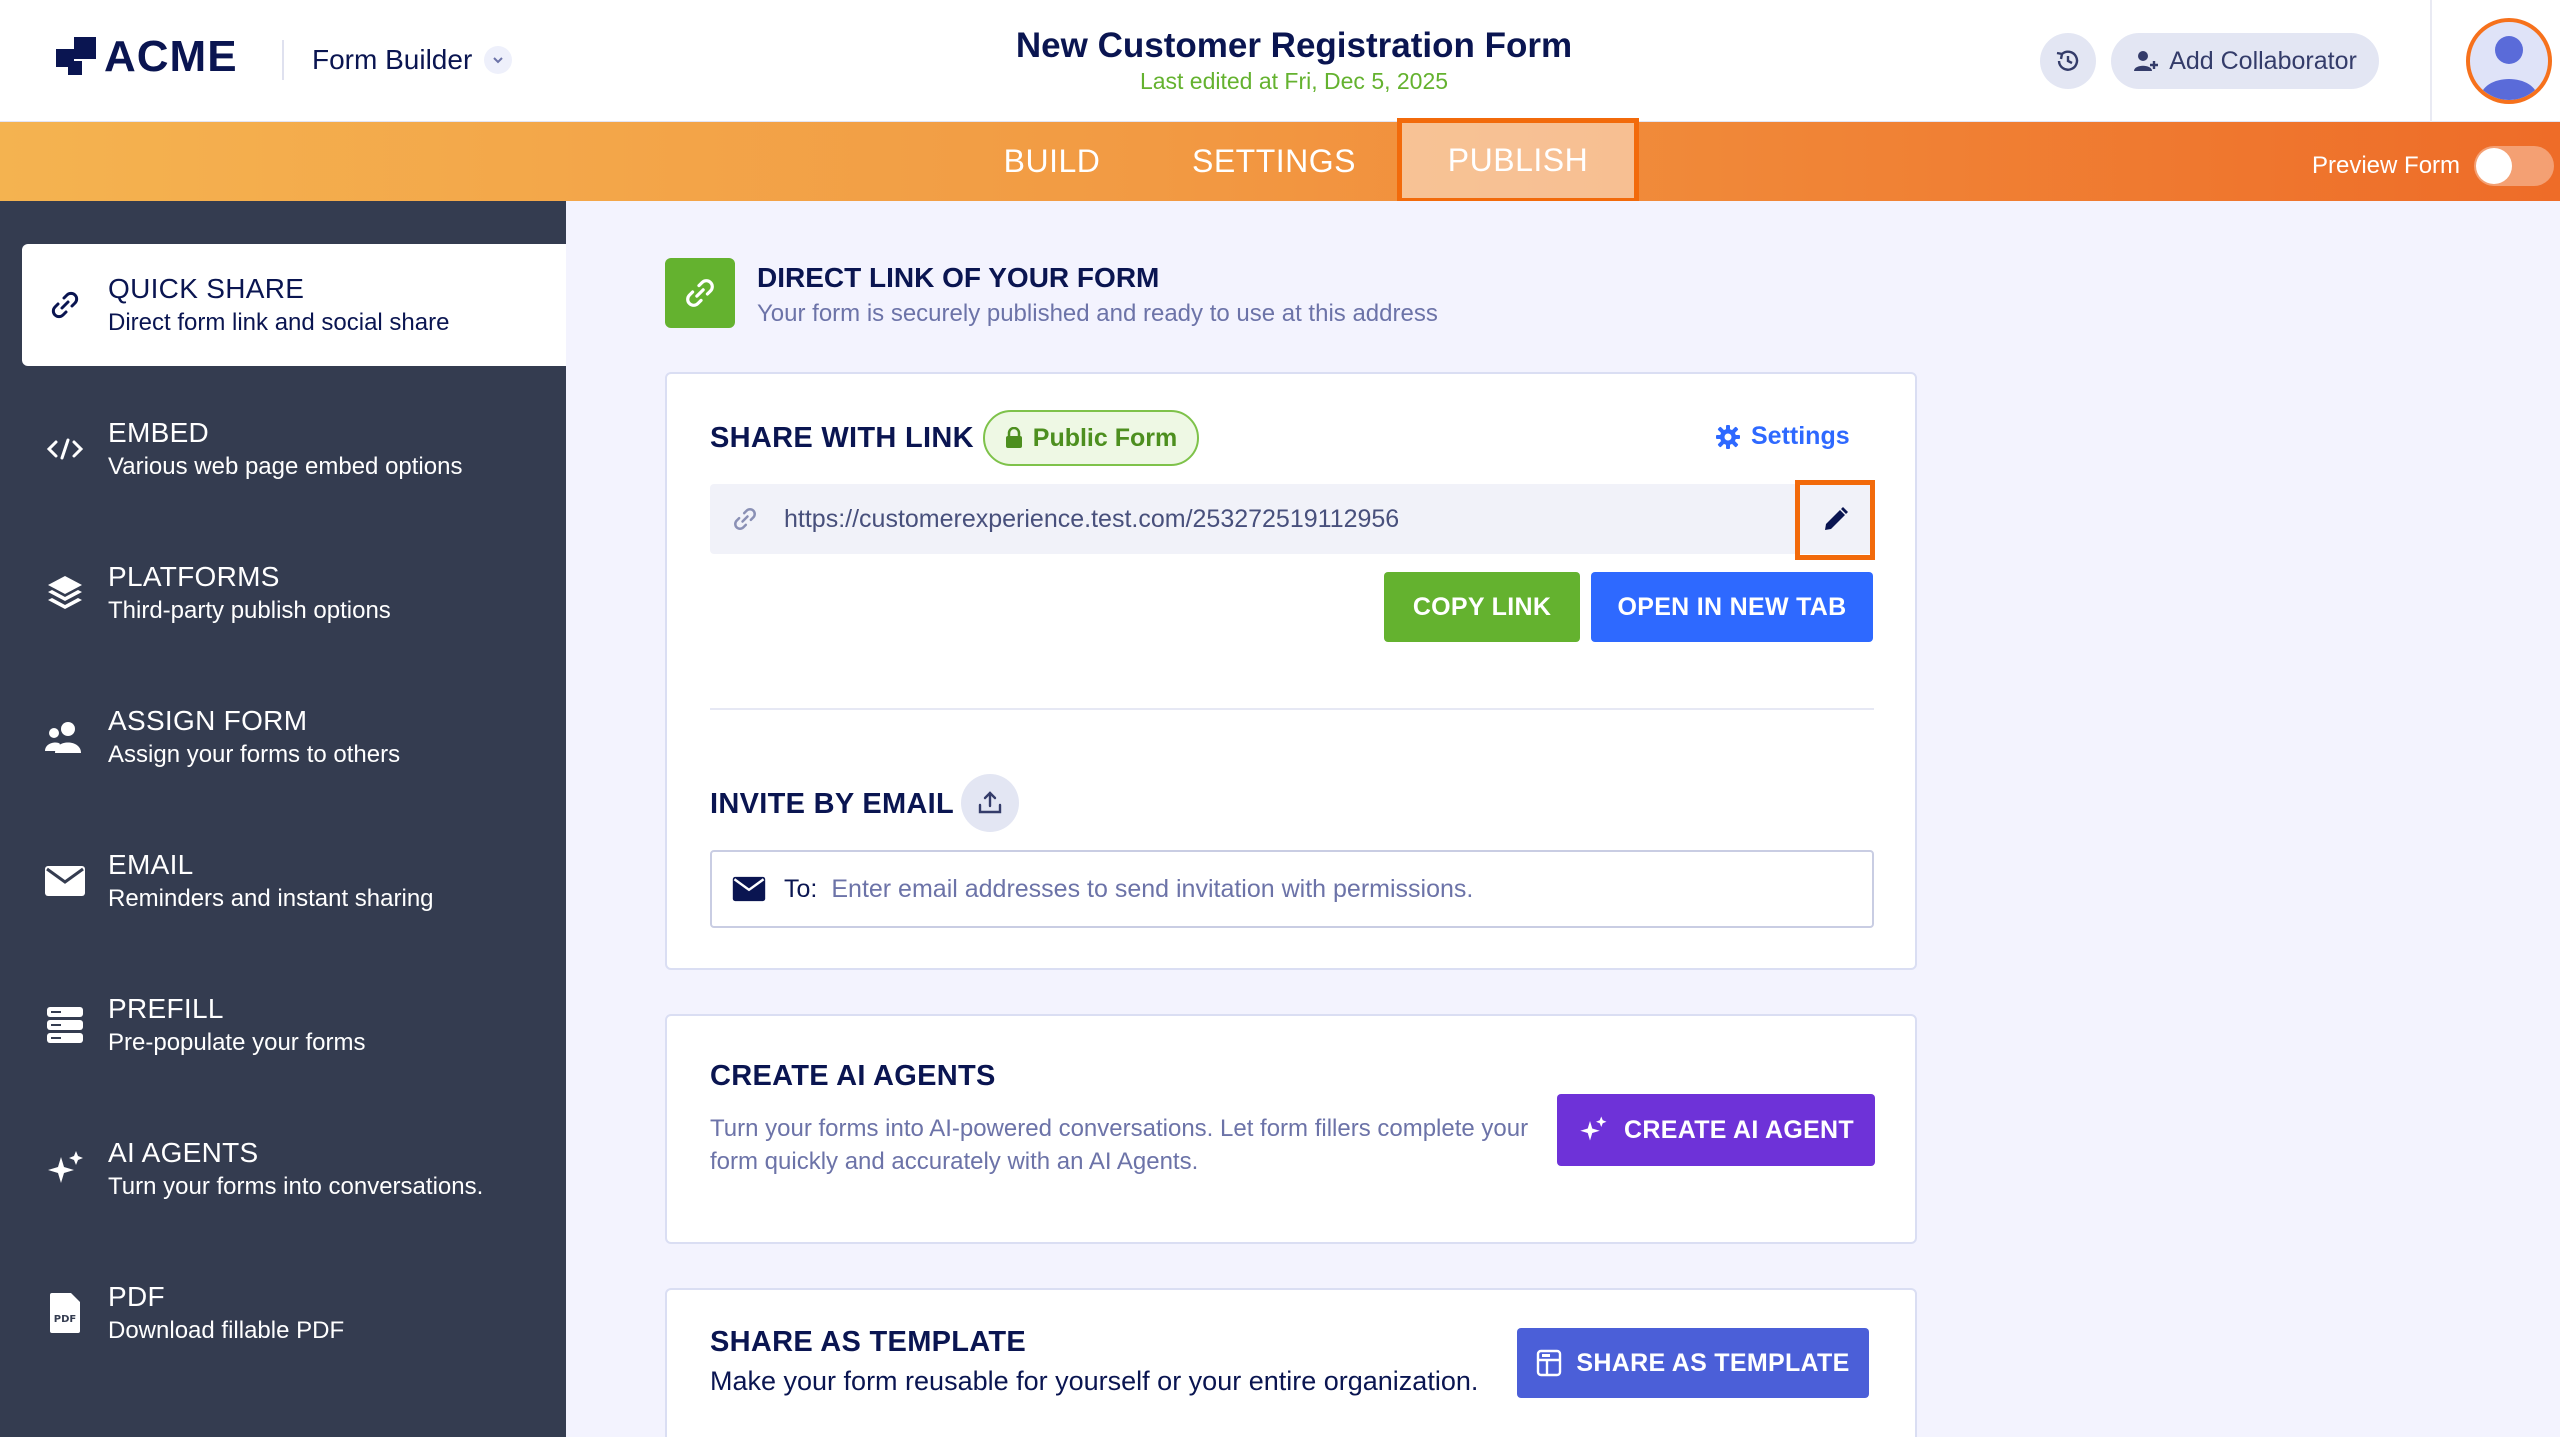 This screenshot has height=1437, width=2560. Describe the element at coordinates (853, 1076) in the screenshot. I see `create-ai-agents-title: CREATE AI AGENTS` at that location.